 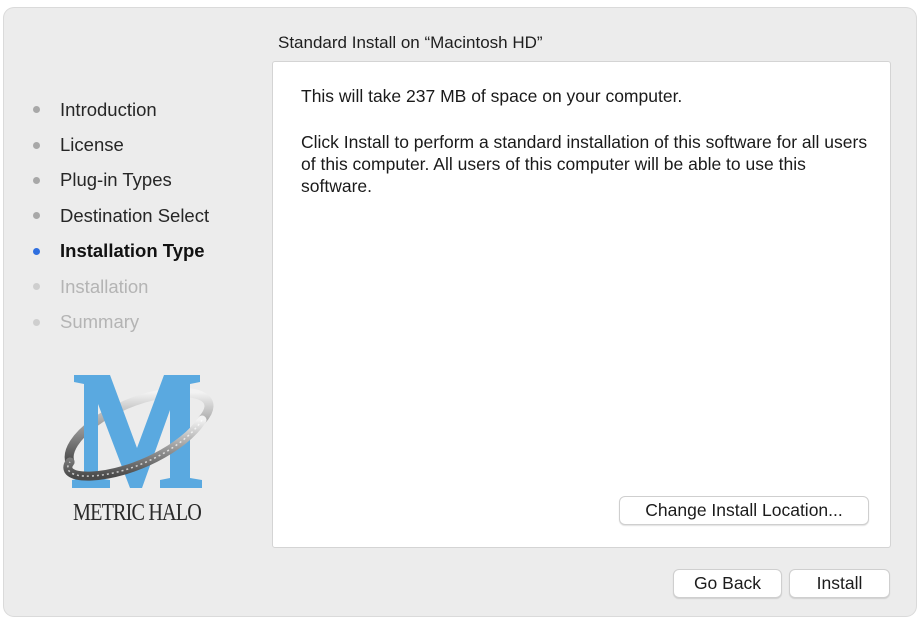 I want to click on logo-wordmark: METRIC HALO, so click(x=137, y=513).